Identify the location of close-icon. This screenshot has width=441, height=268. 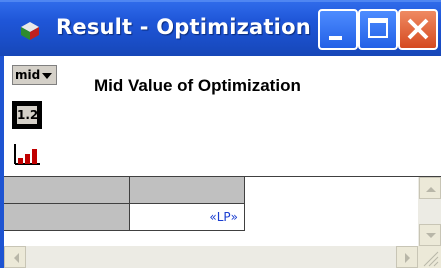
(418, 29).